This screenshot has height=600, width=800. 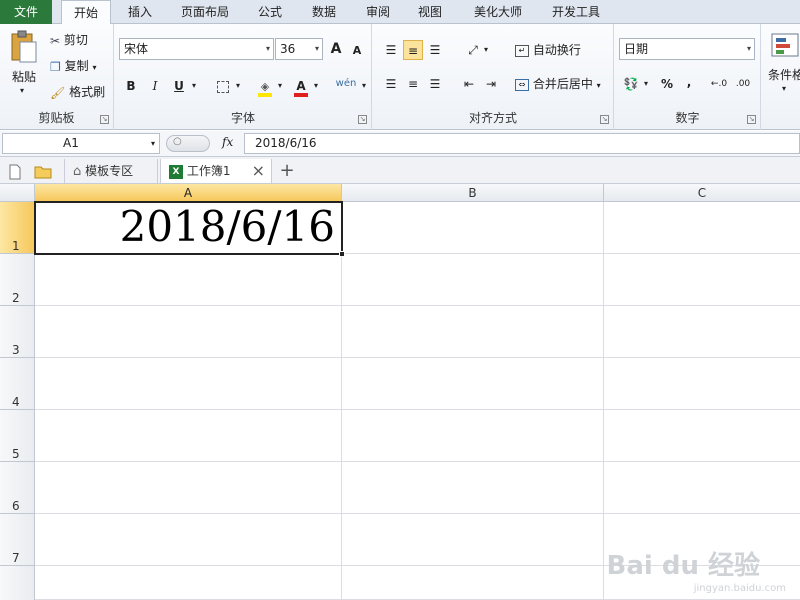 What do you see at coordinates (17, 488) in the screenshot?
I see `row-header-6: 6` at bounding box center [17, 488].